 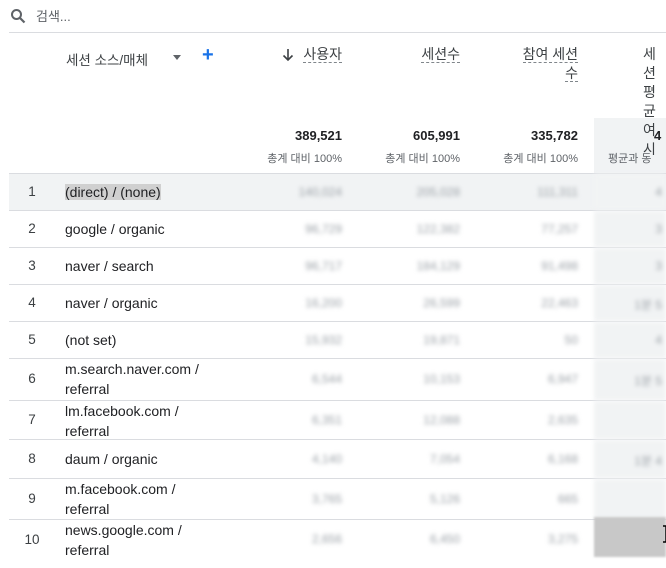 What do you see at coordinates (529, 103) in the screenshot?
I see `metric-header-engaged-sessions: 참여 세션 수 335,782 총계 대비 100%` at bounding box center [529, 103].